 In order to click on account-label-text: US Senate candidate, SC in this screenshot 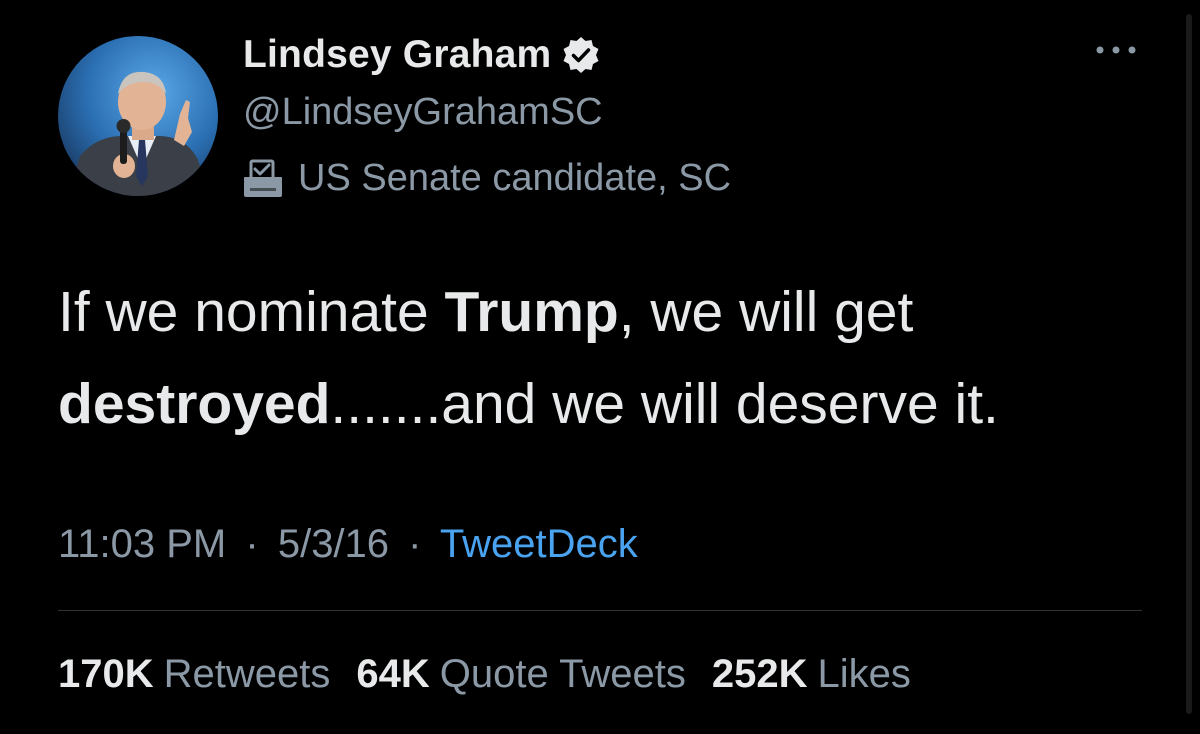, I will do `click(515, 177)`.